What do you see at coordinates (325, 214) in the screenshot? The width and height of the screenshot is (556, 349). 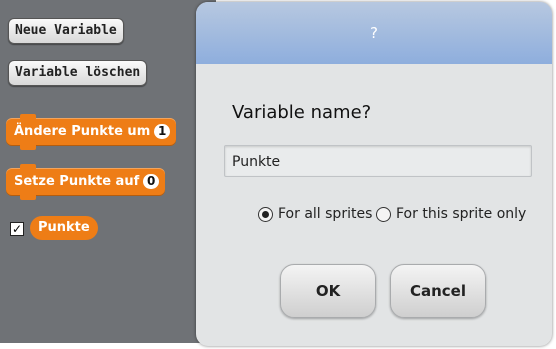 I see `radio-all-sprites-label: For all sprites` at bounding box center [325, 214].